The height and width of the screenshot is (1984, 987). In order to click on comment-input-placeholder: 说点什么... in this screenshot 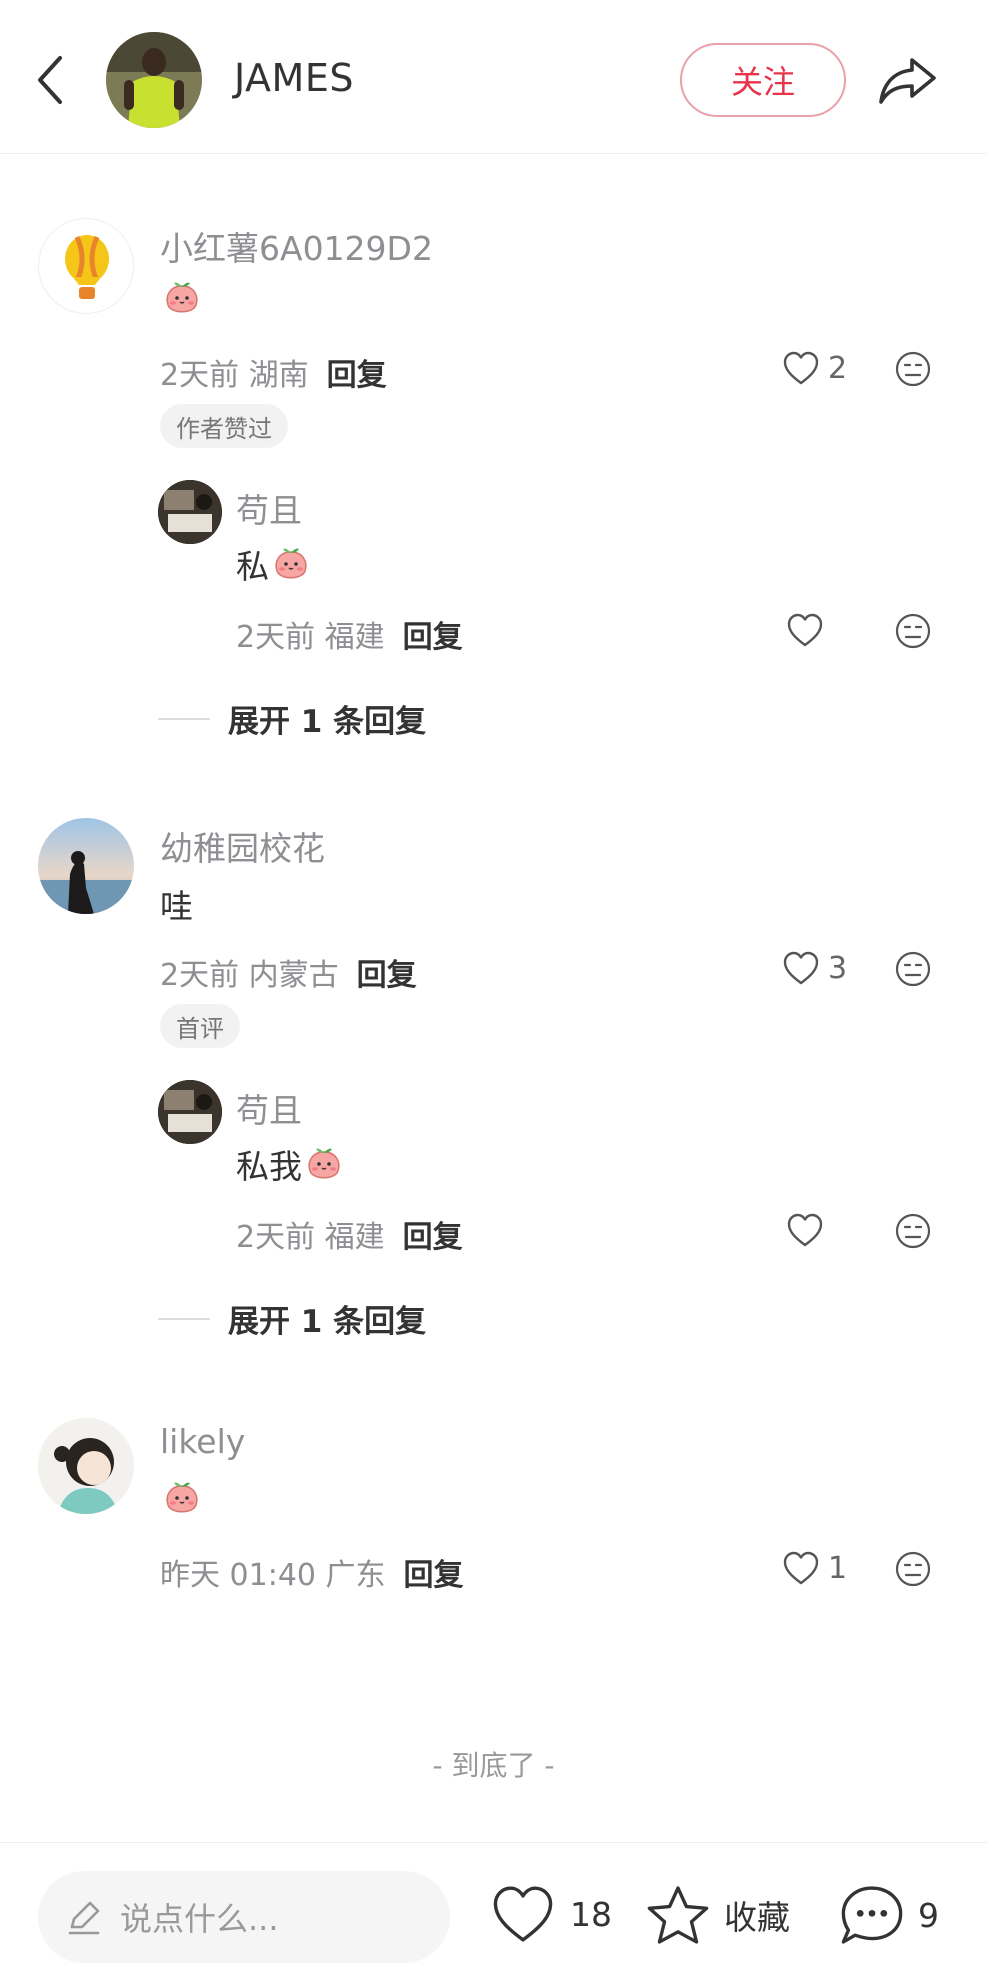, I will do `click(199, 1919)`.